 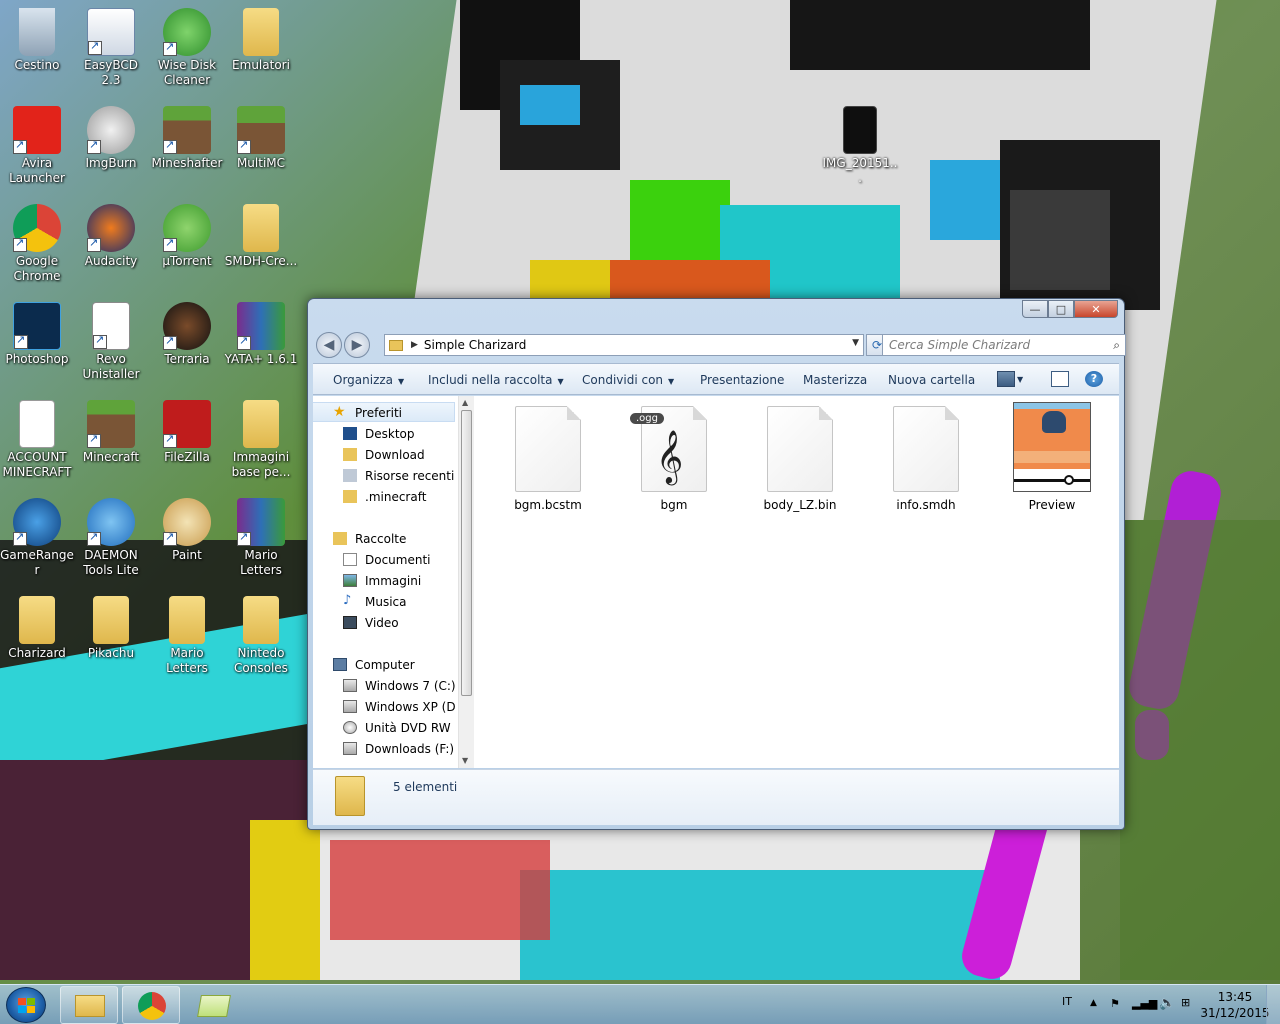 What do you see at coordinates (261, 150) in the screenshot?
I see `desktop-icon-multimc: MultiMC` at bounding box center [261, 150].